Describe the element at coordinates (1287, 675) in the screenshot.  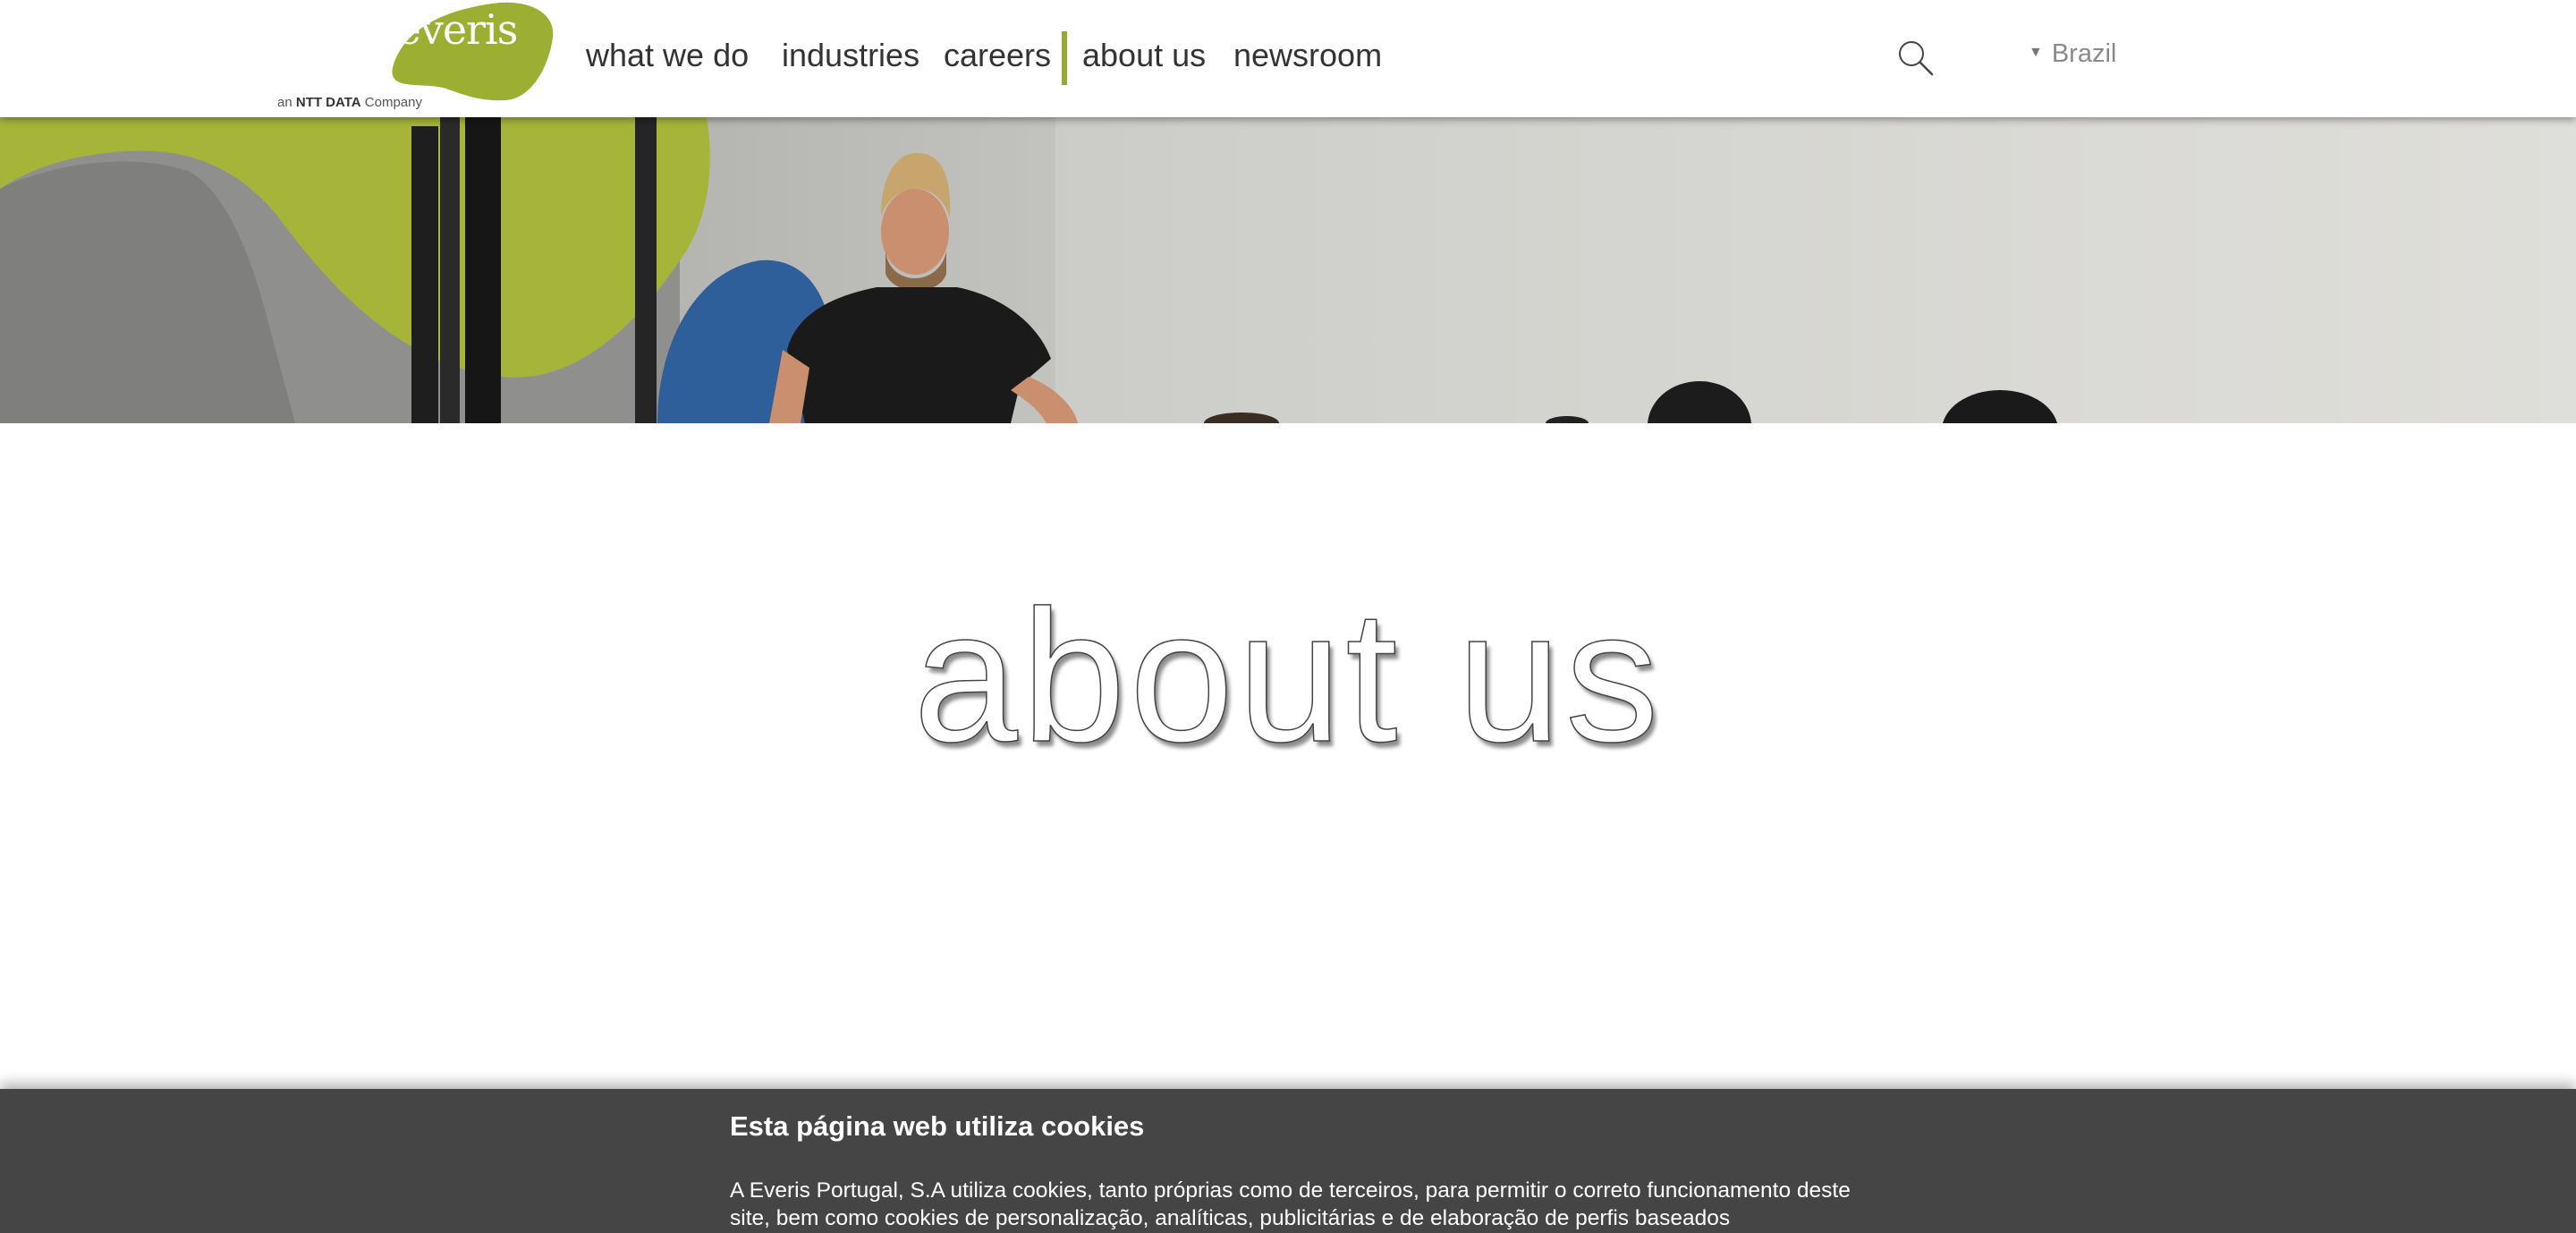
I see `page-title: about us` at that location.